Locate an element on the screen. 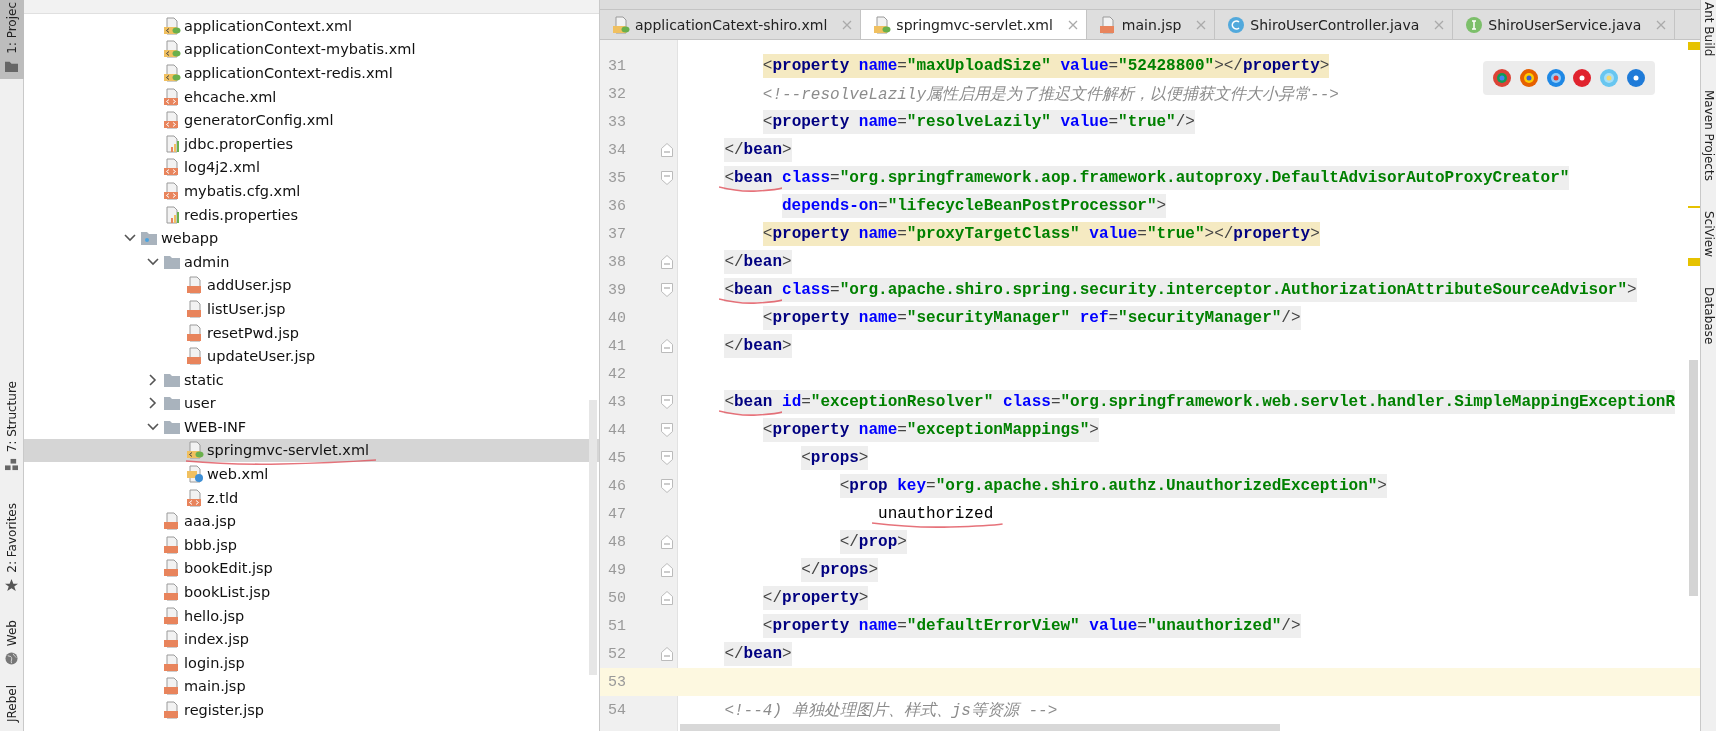  tool-window-tab: Database is located at coordinates (1708, 316).